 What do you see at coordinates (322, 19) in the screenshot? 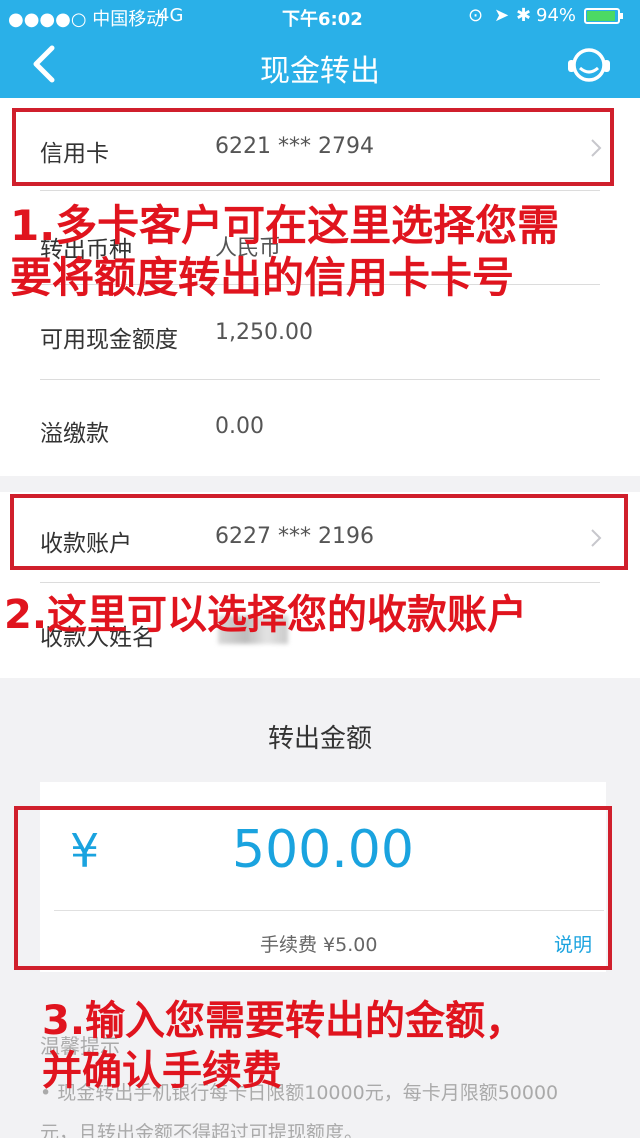
I see `status-time: 下午6:02` at bounding box center [322, 19].